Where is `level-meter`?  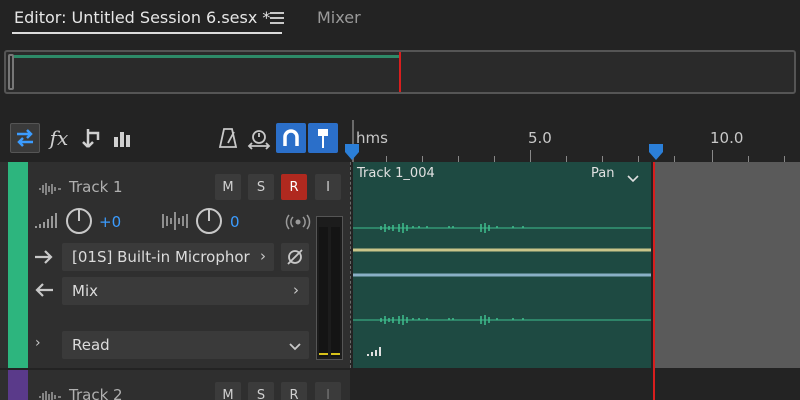 level-meter is located at coordinates (329, 288).